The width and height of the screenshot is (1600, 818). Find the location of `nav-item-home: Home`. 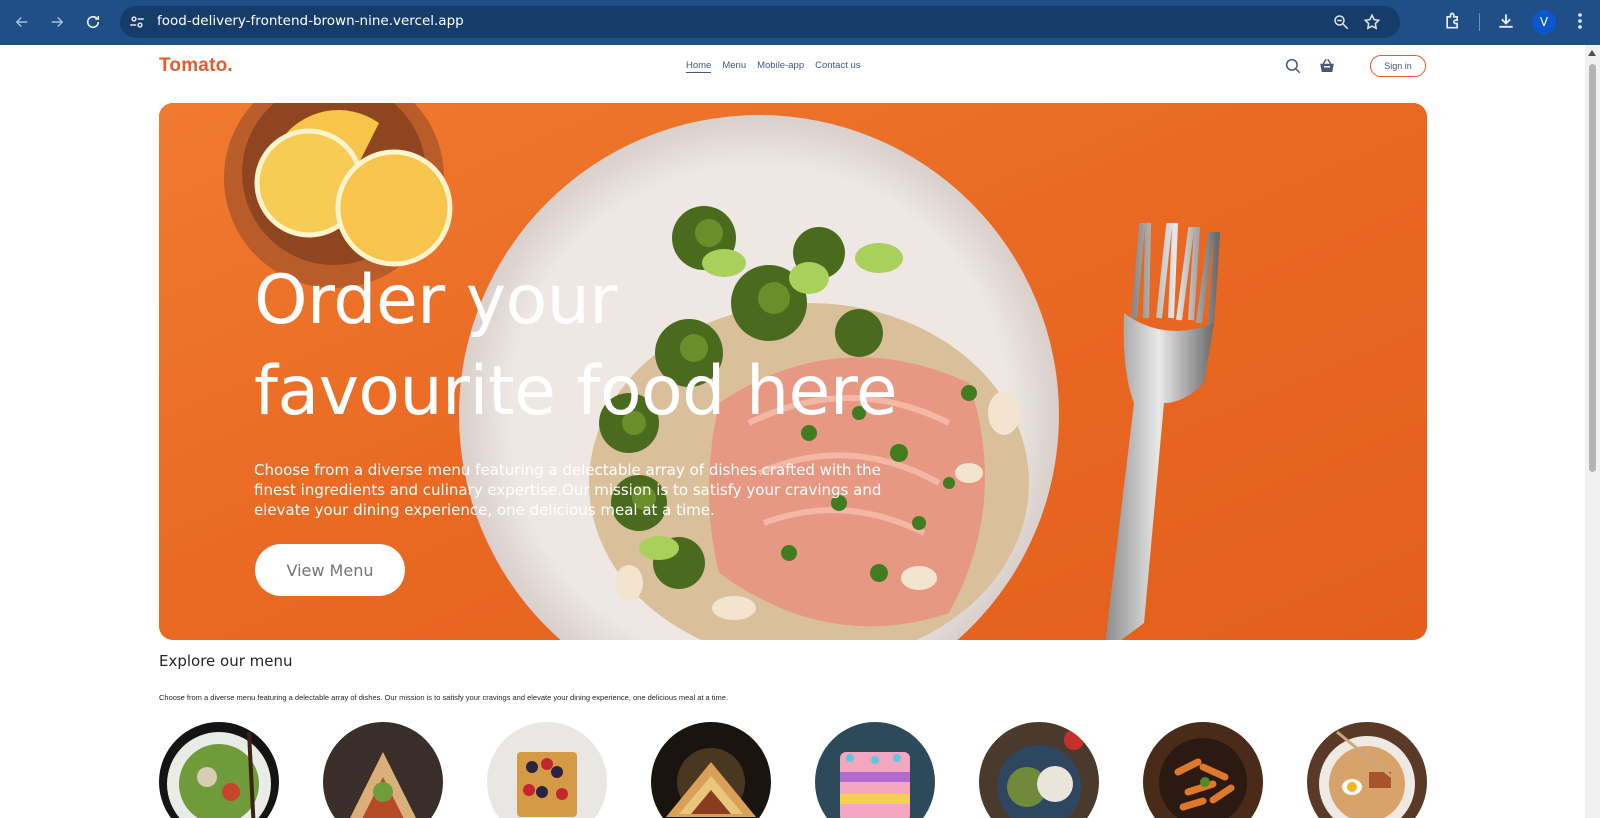

nav-item-home: Home is located at coordinates (699, 66).